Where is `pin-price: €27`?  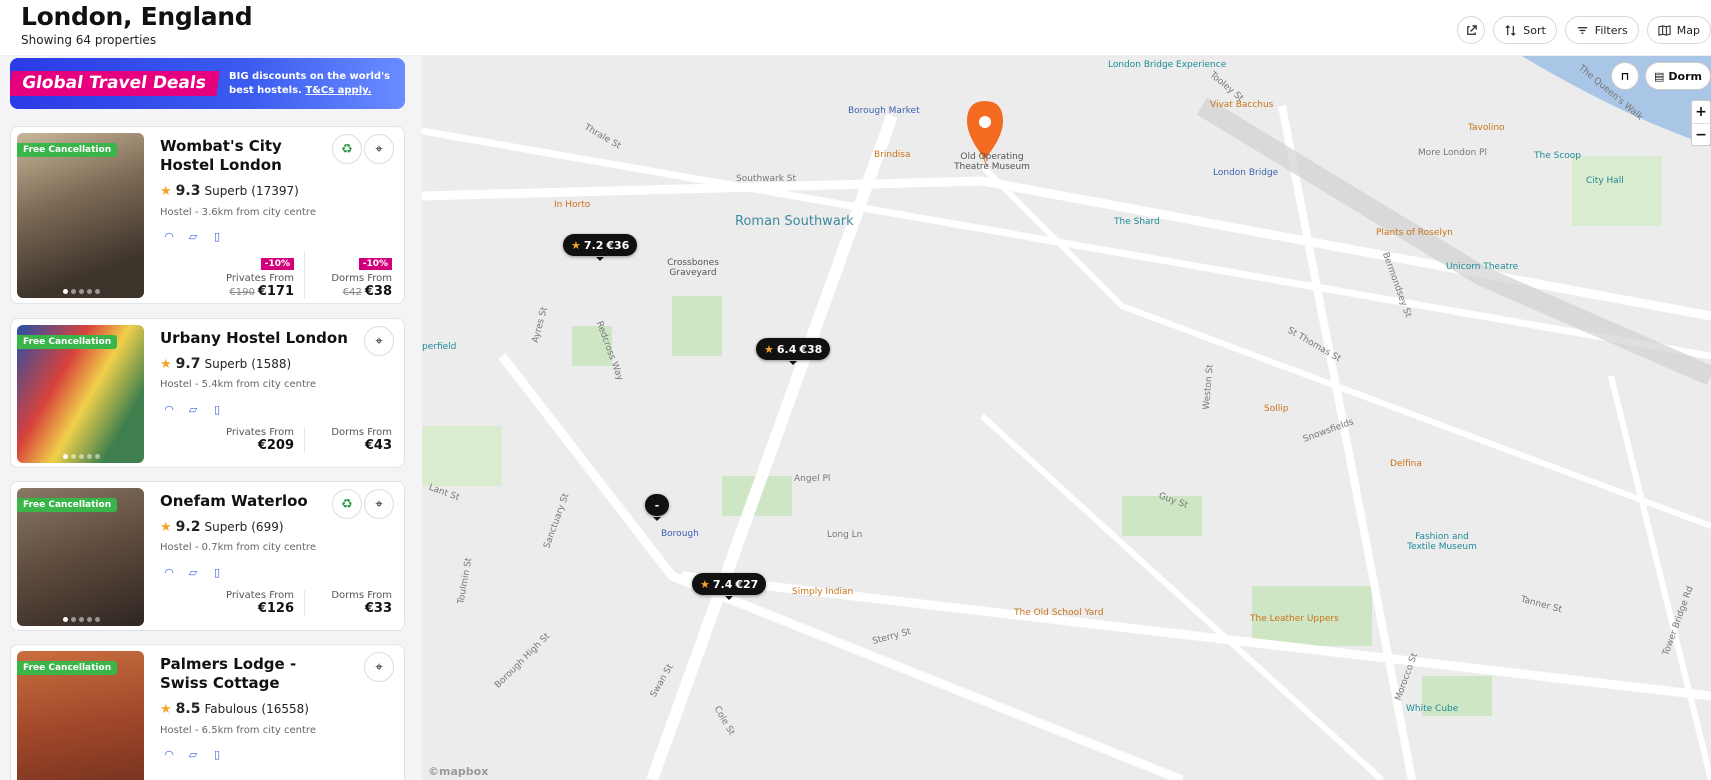
pin-price: €27 is located at coordinates (747, 584).